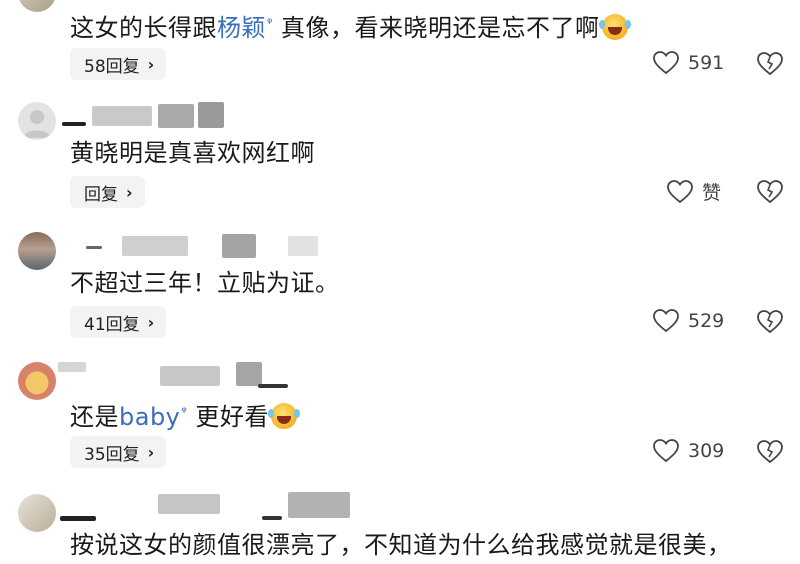  I want to click on reply-button: 41回复 ›, so click(118, 322).